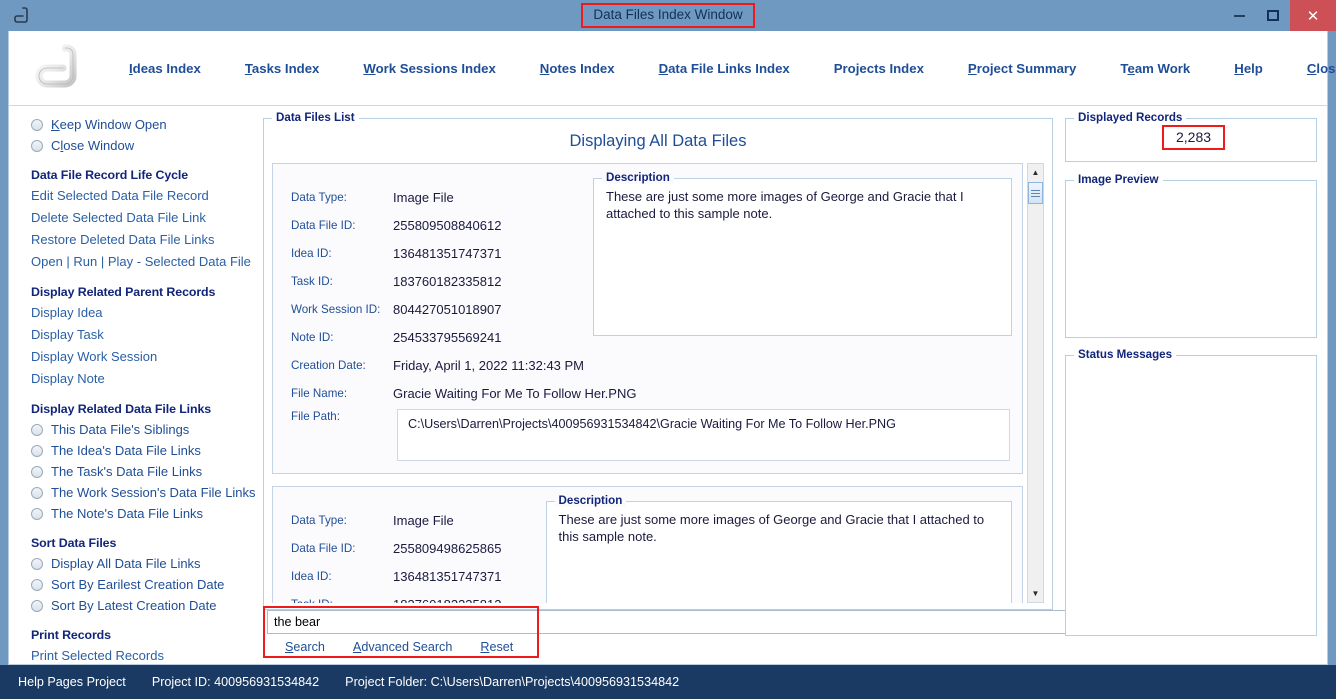 Image resolution: width=1336 pixels, height=699 pixels. What do you see at coordinates (724, 68) in the screenshot?
I see `menu-item-data-file-links-index: Data File Links Index` at bounding box center [724, 68].